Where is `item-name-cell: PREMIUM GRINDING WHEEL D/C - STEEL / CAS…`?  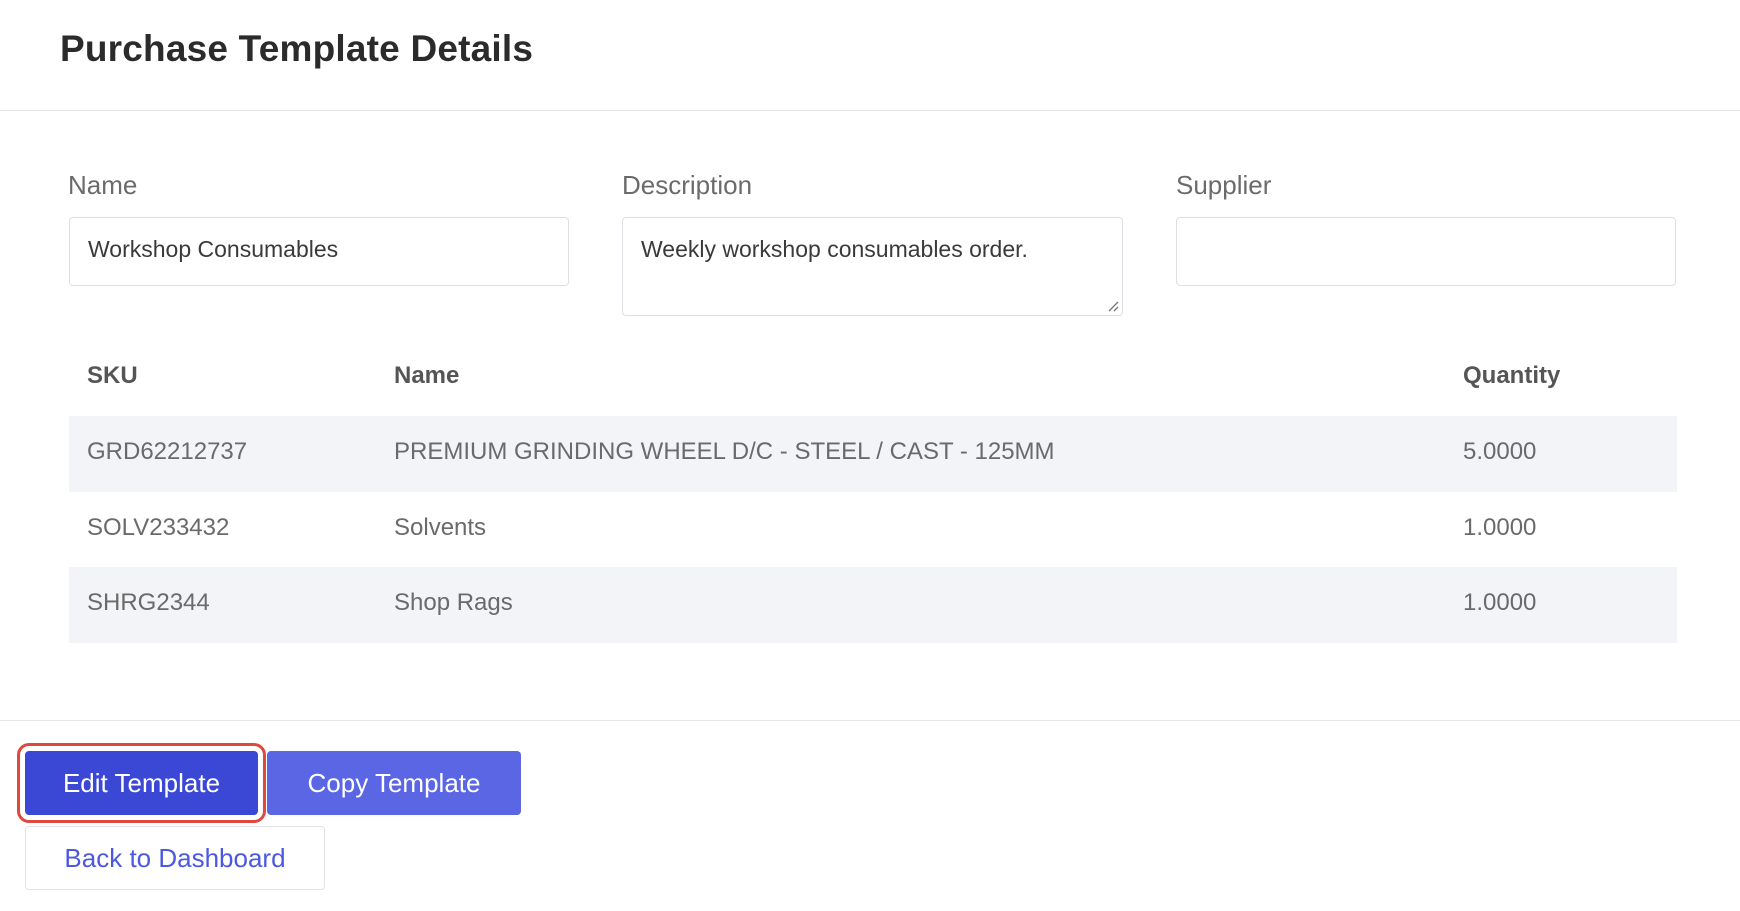
item-name-cell: PREMIUM GRINDING WHEEL D/C - STEEL / CAS… is located at coordinates (724, 451).